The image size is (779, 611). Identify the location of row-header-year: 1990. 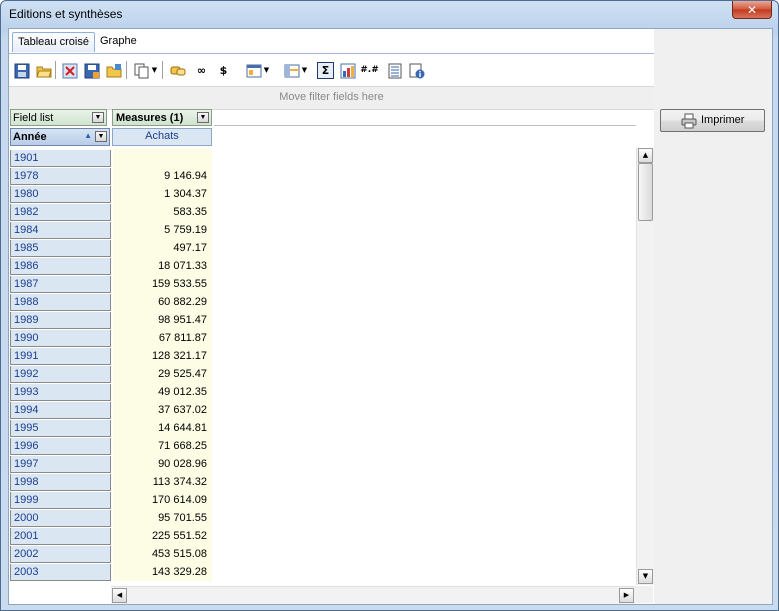
(60, 338).